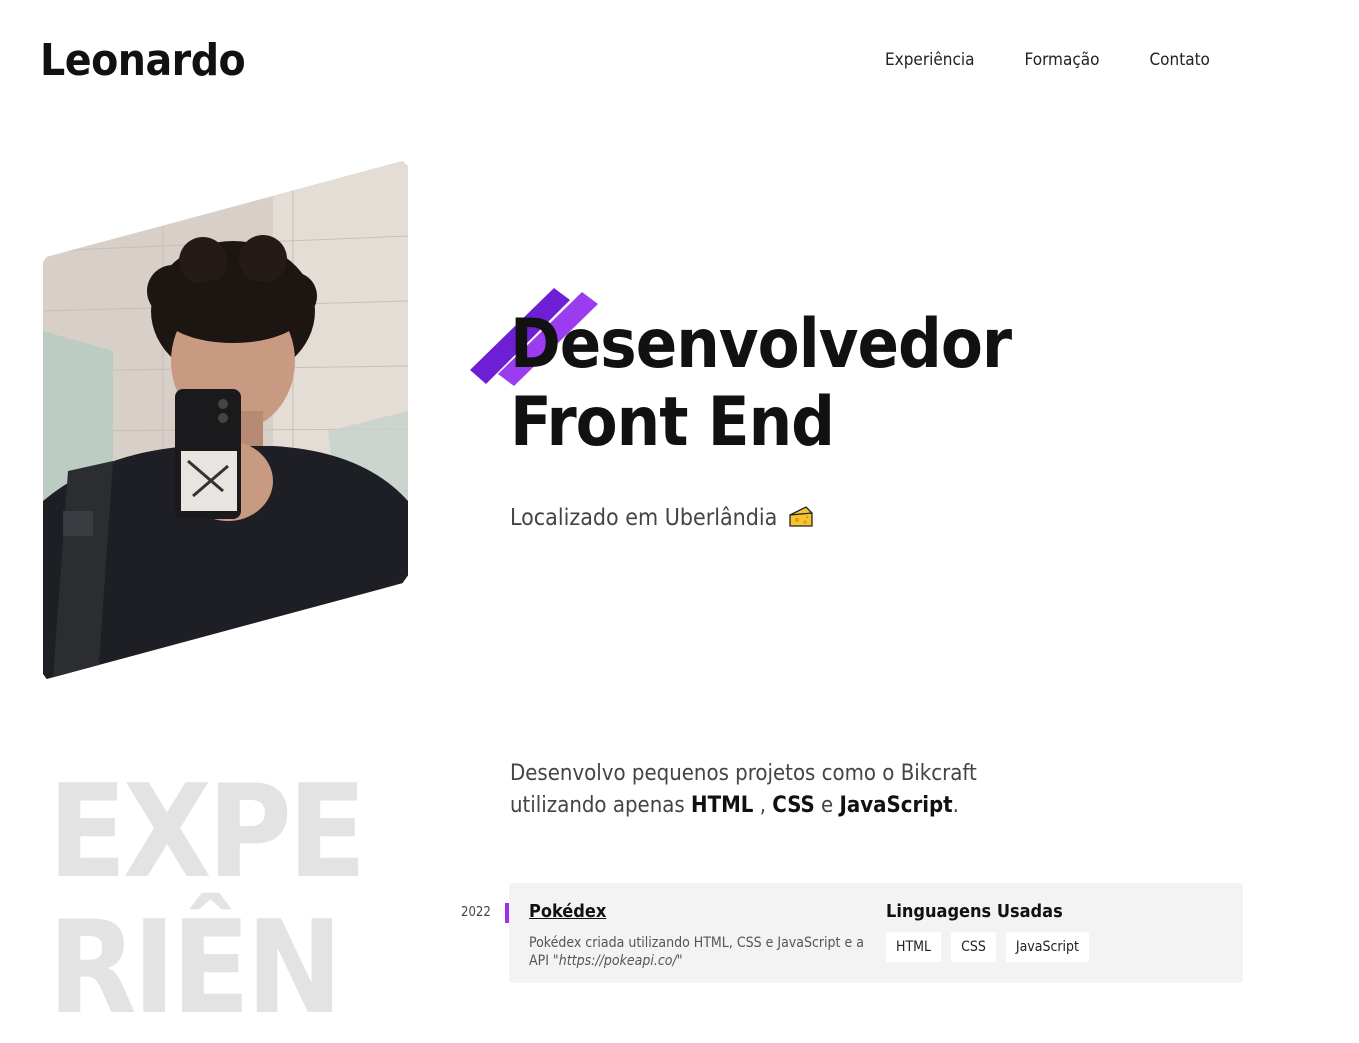 The width and height of the screenshot is (1359, 1043). What do you see at coordinates (930, 60) in the screenshot?
I see `nav-link-experiencia: Experiência` at bounding box center [930, 60].